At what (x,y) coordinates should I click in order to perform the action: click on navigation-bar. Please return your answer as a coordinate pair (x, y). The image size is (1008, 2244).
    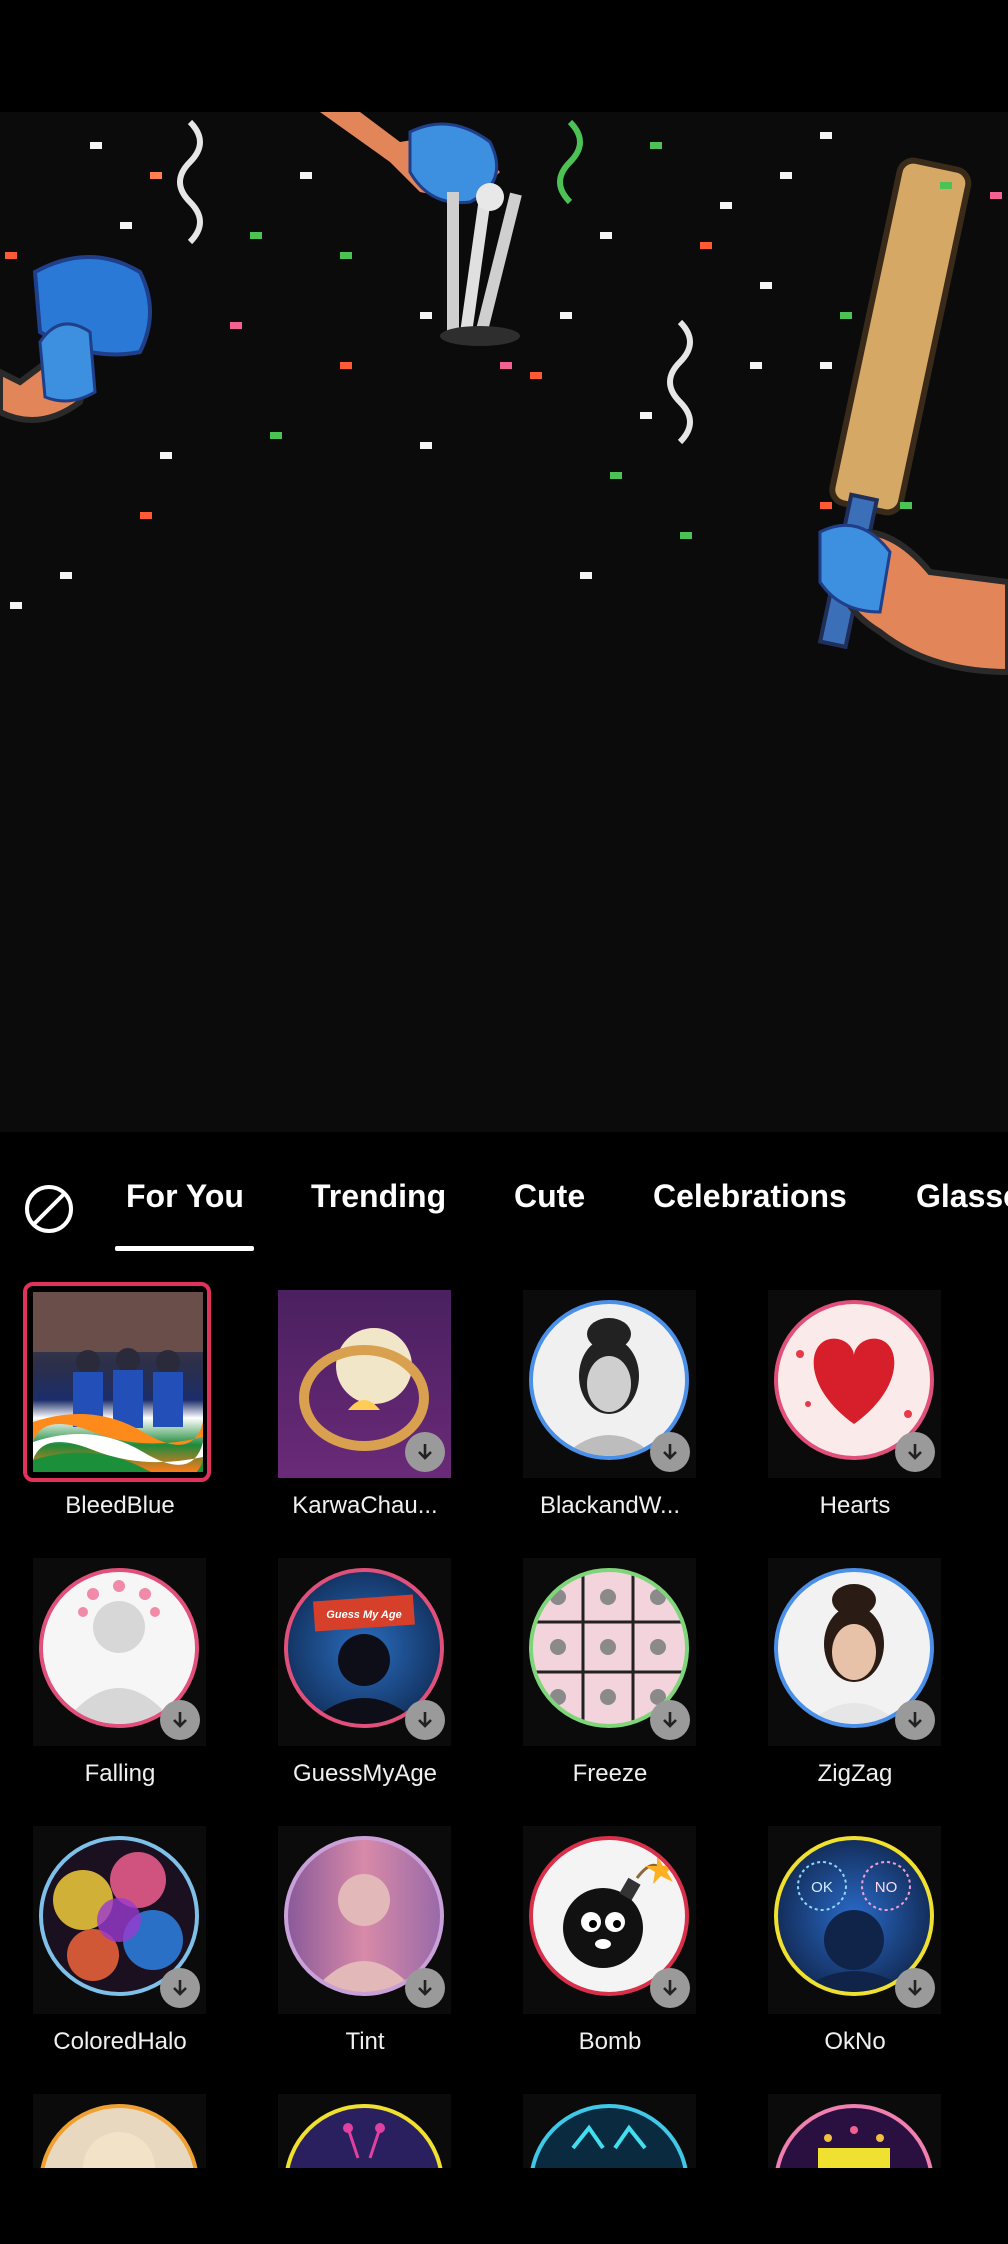
    Looking at the image, I should click on (504, 2206).